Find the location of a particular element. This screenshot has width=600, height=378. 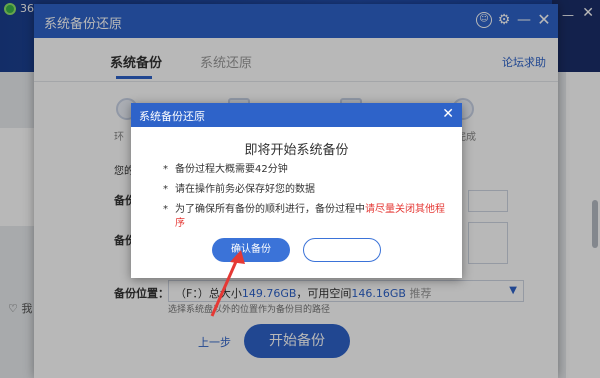

dialog-titlebar: 系统备份还原 ✕ is located at coordinates (296, 115).